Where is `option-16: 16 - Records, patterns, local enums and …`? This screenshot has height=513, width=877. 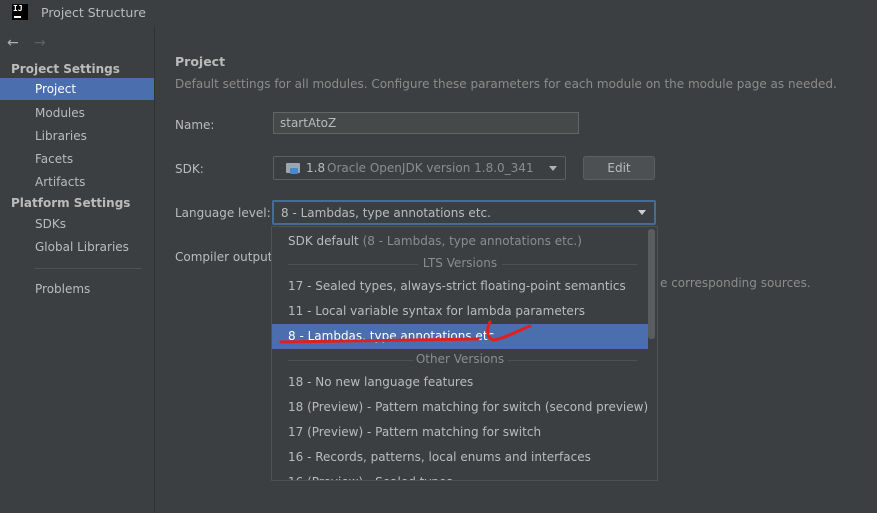 option-16: 16 - Records, patterns, local enums and … is located at coordinates (460, 457).